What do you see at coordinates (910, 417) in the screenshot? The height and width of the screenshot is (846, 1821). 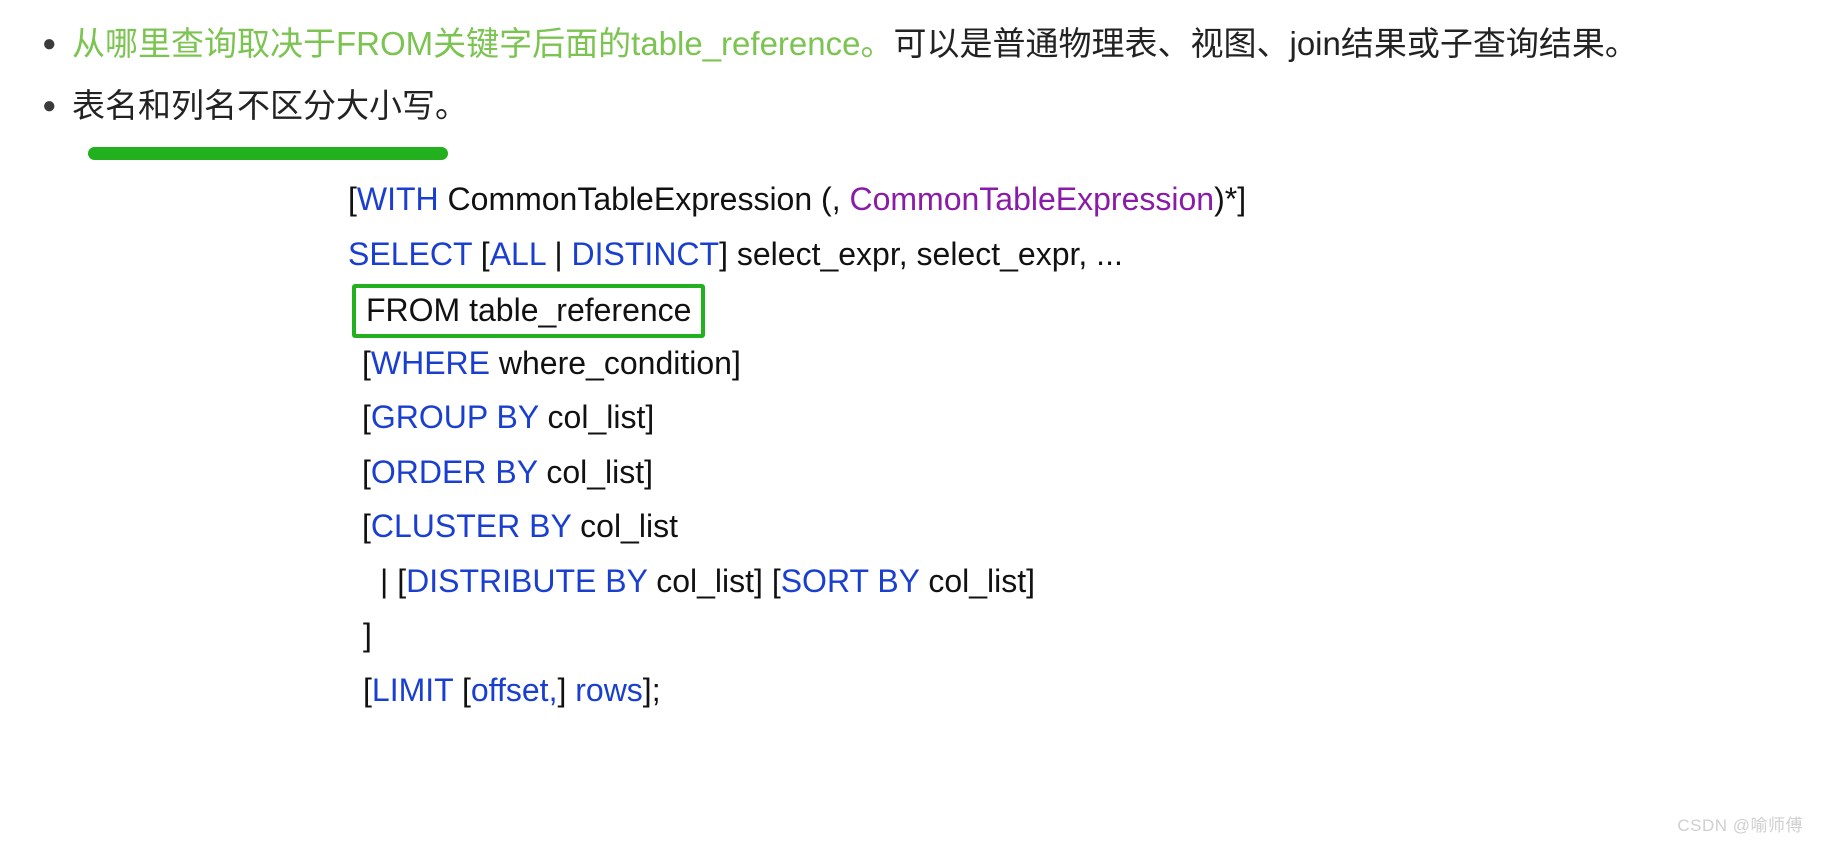 I see `sql-line-group-by: [GROUP BY col_list]` at bounding box center [910, 417].